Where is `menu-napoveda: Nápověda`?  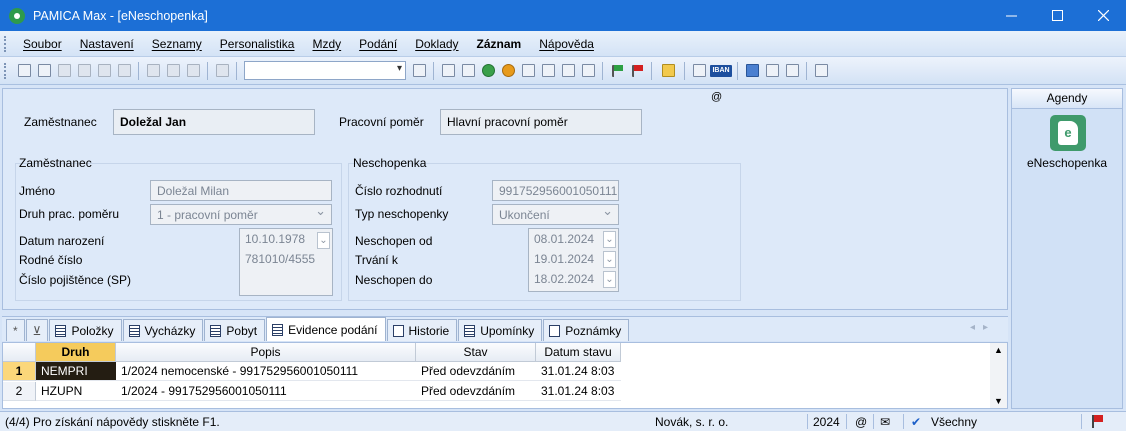 menu-napoveda: Nápověda is located at coordinates (566, 44).